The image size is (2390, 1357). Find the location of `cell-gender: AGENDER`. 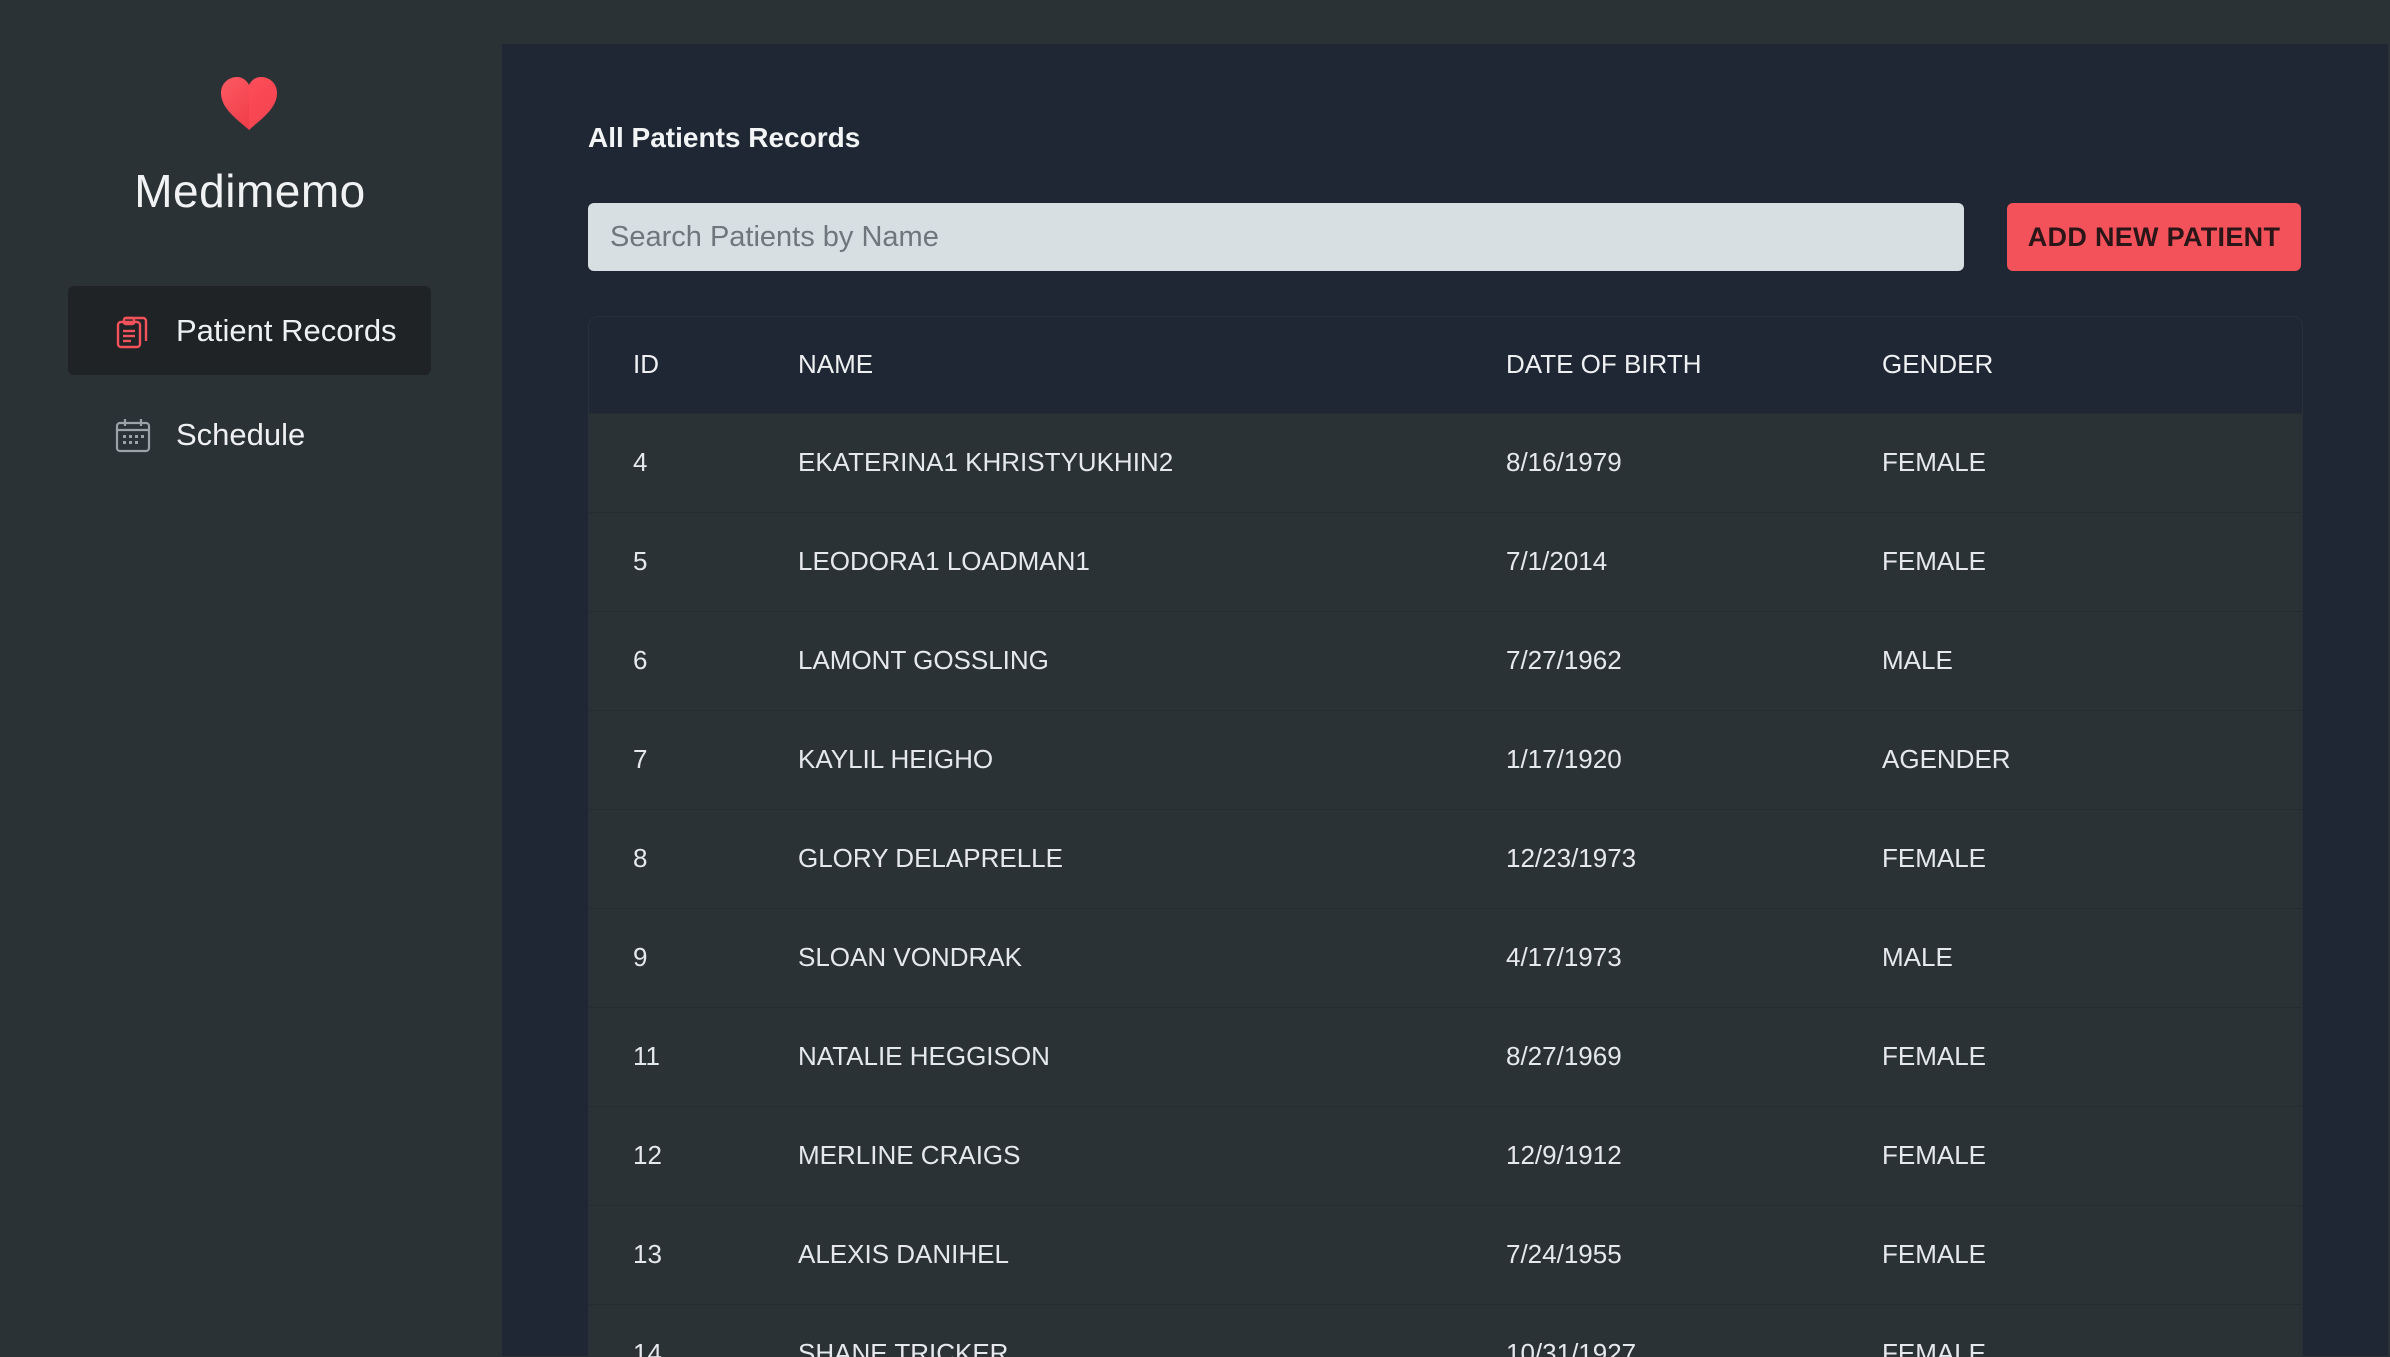

cell-gender: AGENDER is located at coordinates (1946, 759).